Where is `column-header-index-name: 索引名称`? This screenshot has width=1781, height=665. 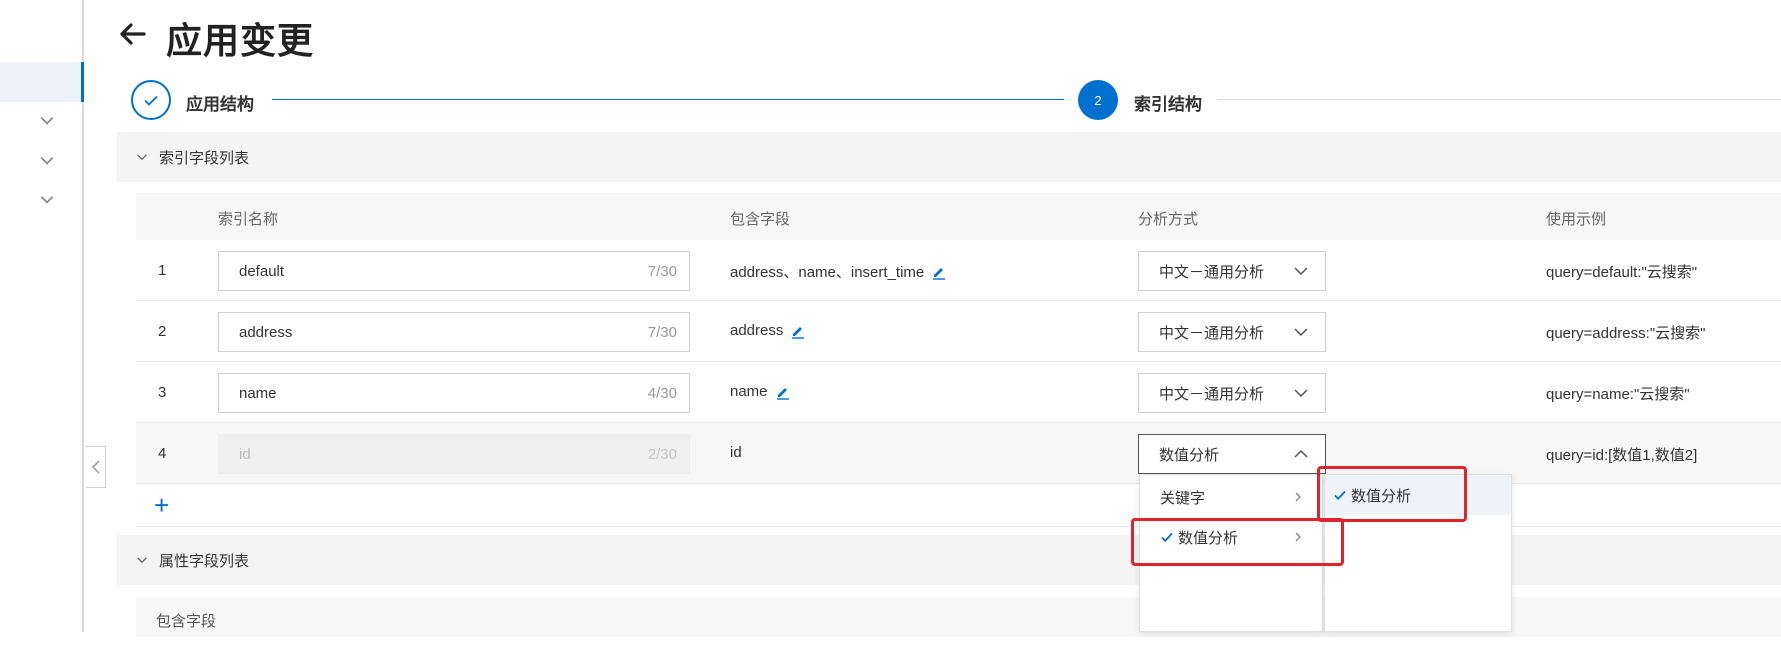 column-header-index-name: 索引名称 is located at coordinates (248, 219).